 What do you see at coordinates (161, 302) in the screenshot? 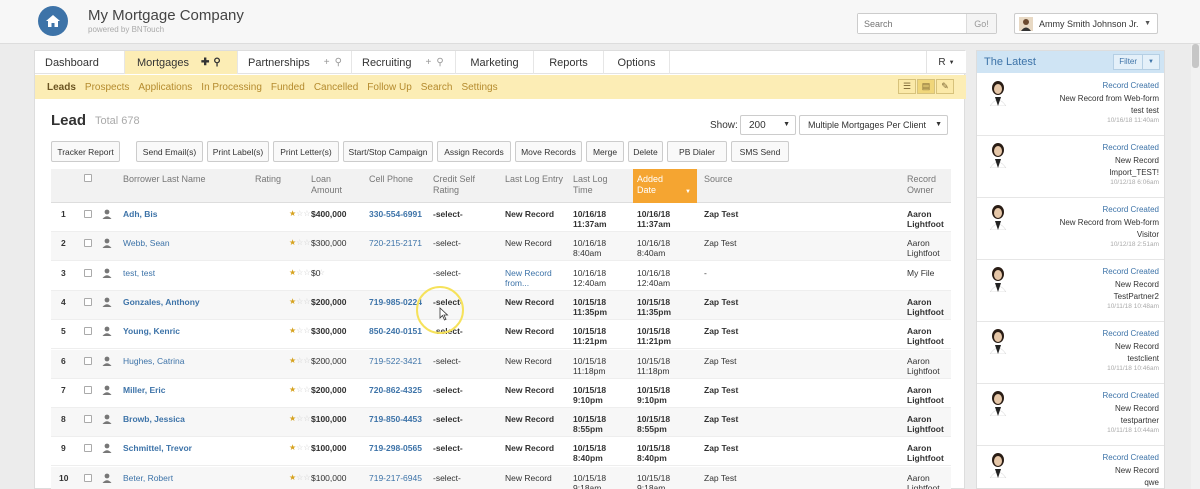
I see `borrower-name-link: Gonzales, Anthony` at bounding box center [161, 302].